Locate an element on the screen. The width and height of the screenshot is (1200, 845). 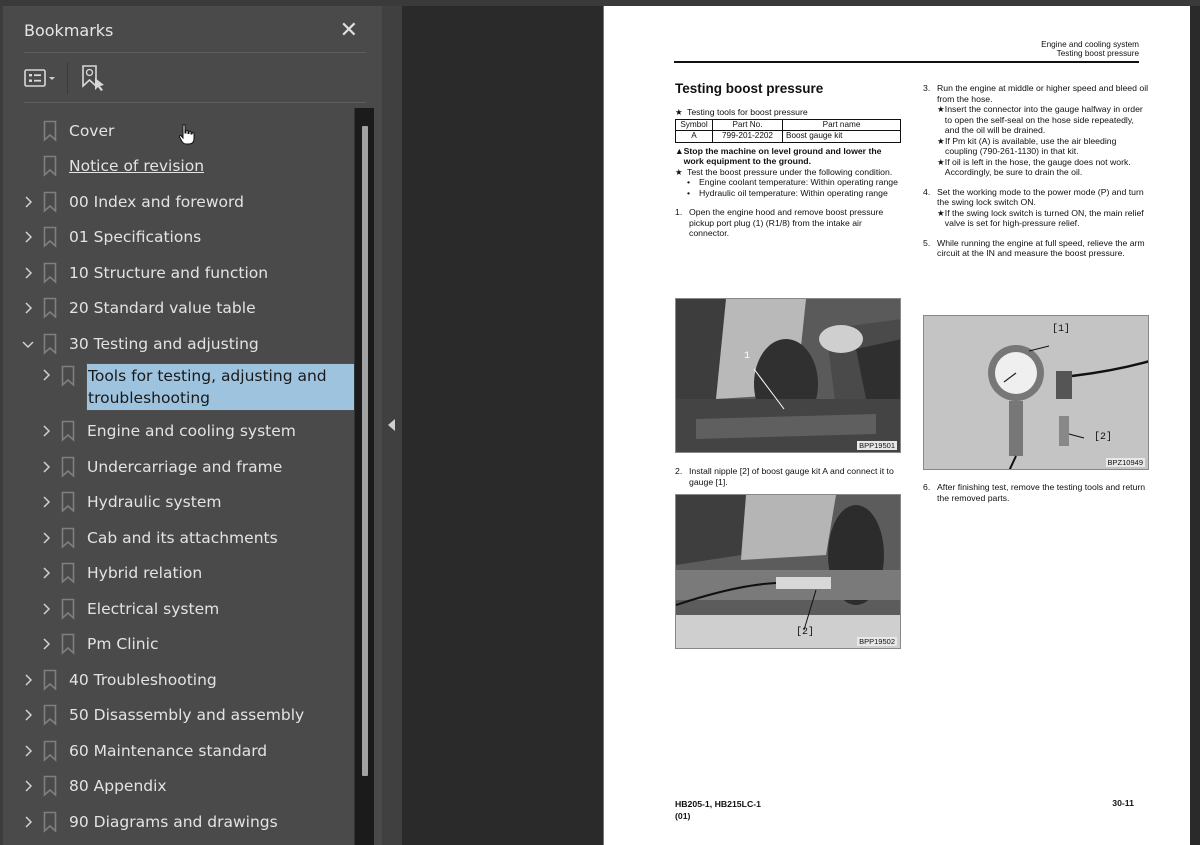
step-number: 5. is located at coordinates (927, 242).